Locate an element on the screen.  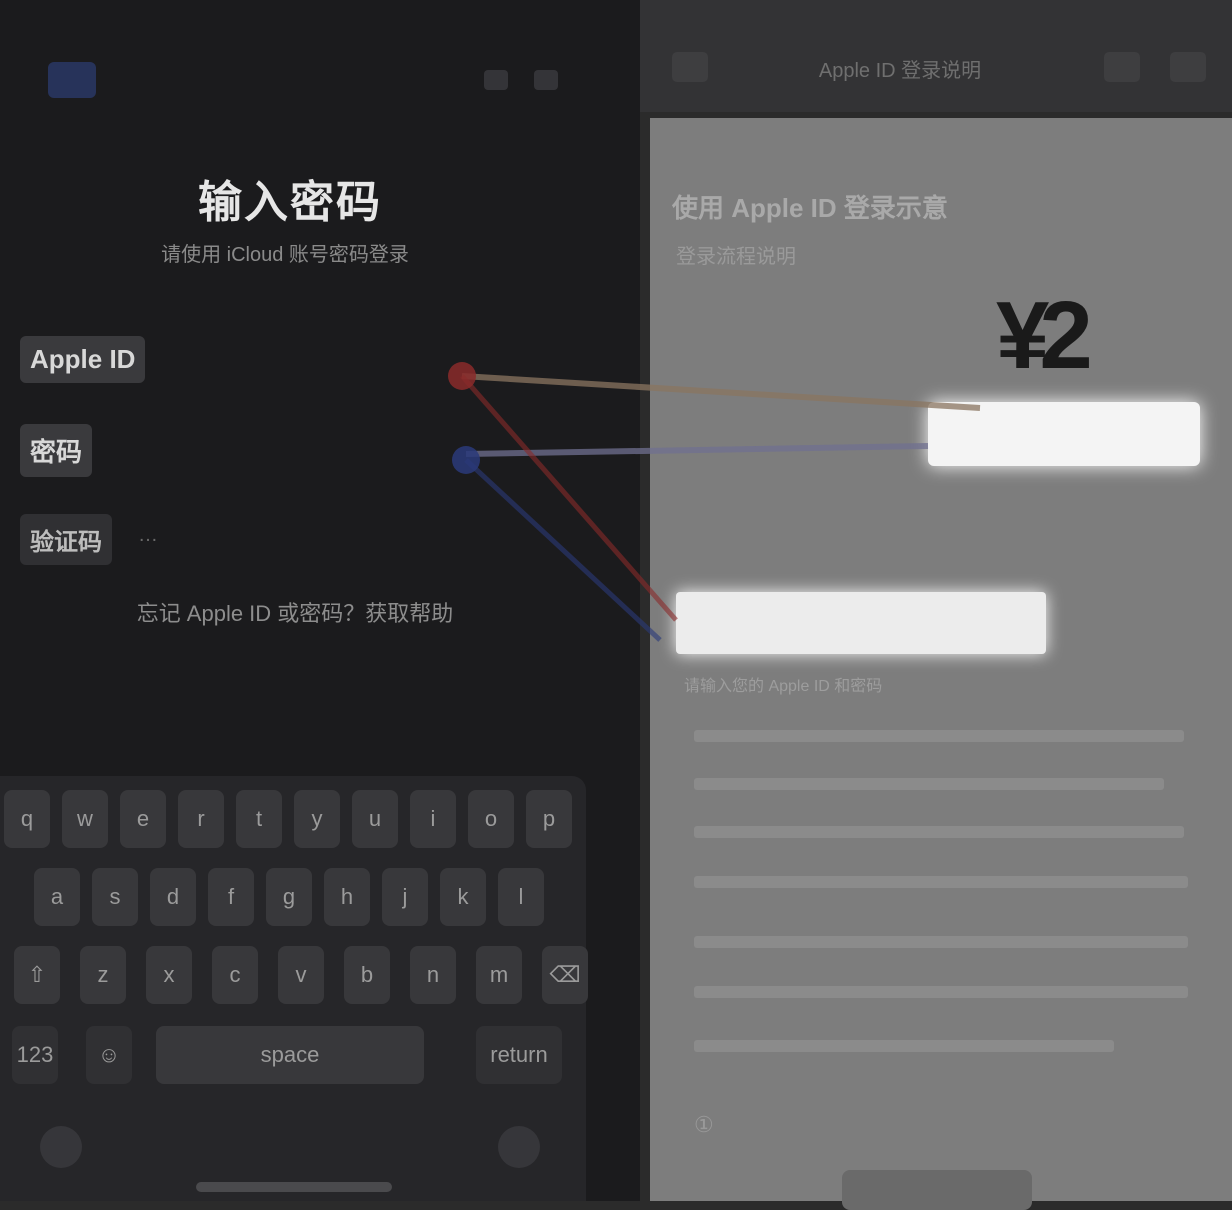
keyboard-row: asdfghjkl is located at coordinates (293, 898).